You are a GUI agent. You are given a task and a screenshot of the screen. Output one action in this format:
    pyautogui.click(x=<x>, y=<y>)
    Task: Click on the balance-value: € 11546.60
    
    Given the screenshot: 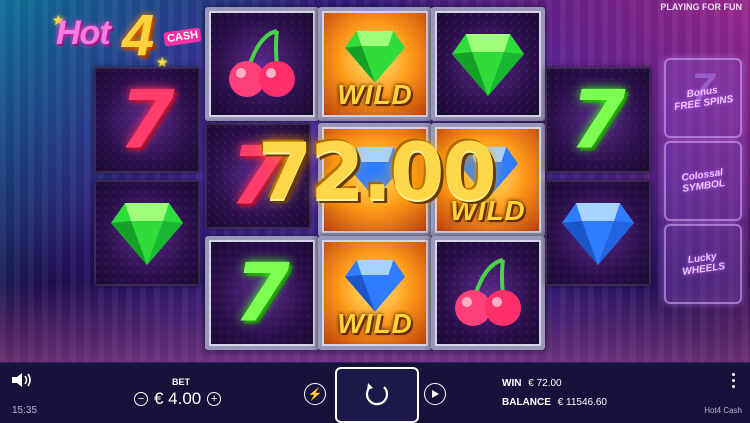 What is the action you would take?
    pyautogui.click(x=582, y=402)
    